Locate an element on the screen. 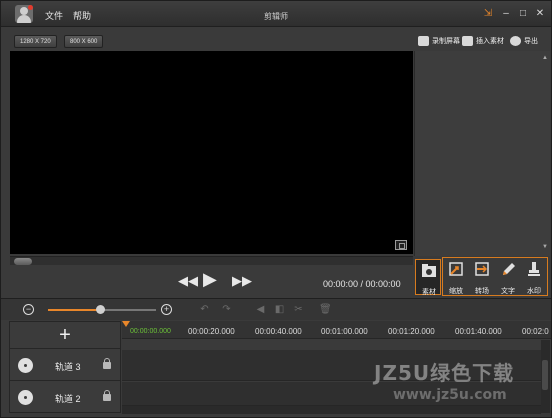  maximize-icon: □ is located at coordinates (523, 13).